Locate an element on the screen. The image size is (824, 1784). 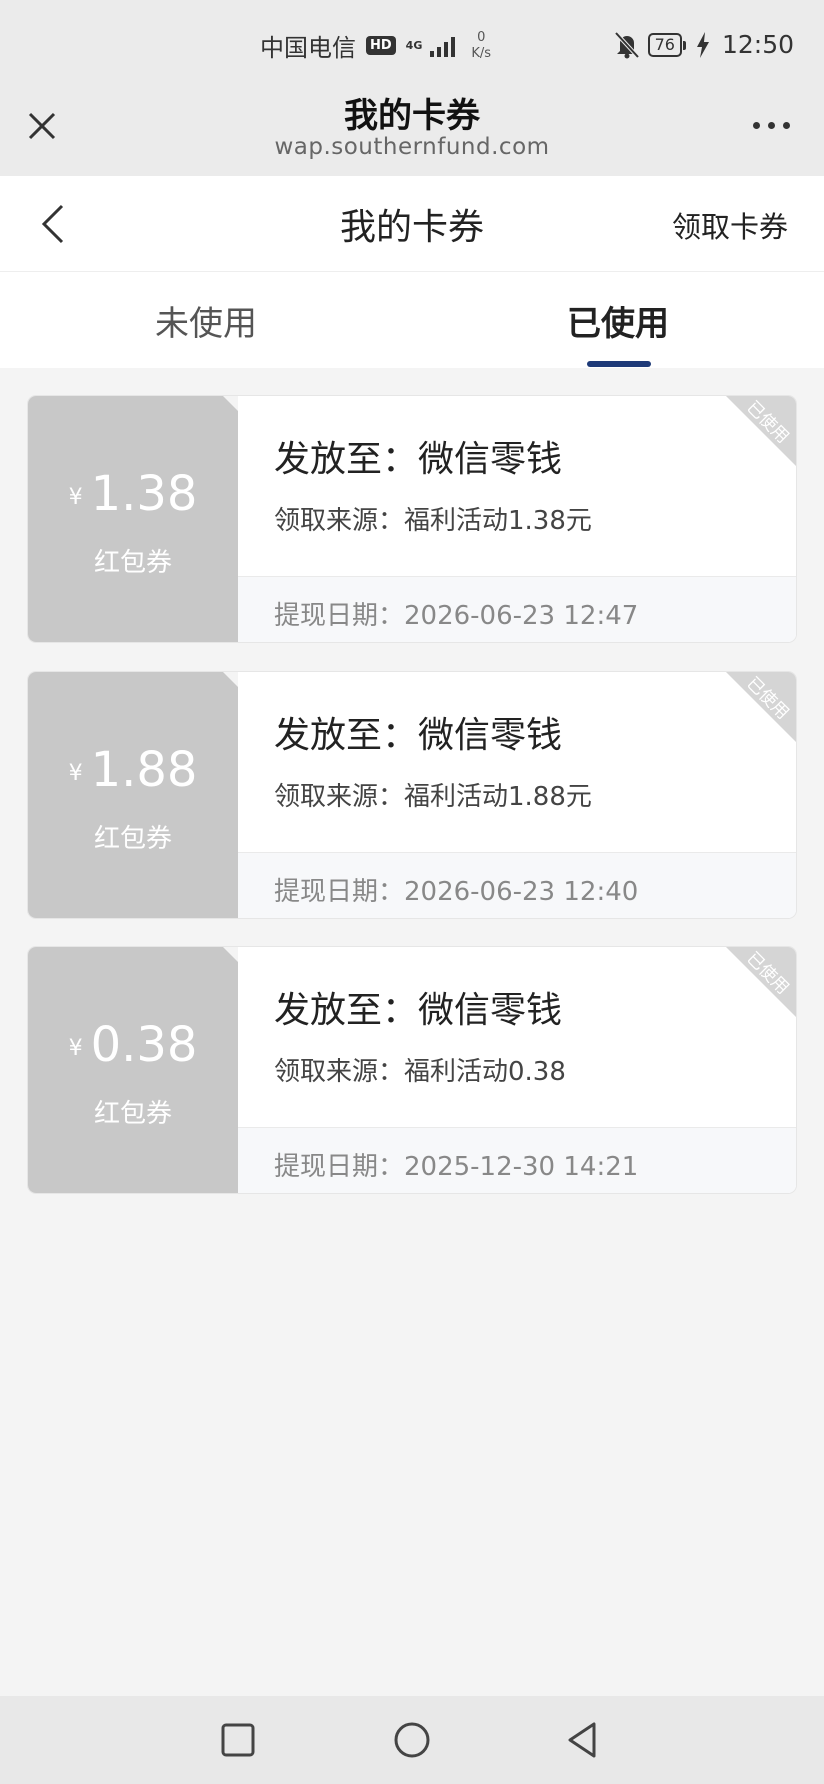
status-system: 76 12:50 is located at coordinates (704, 44).